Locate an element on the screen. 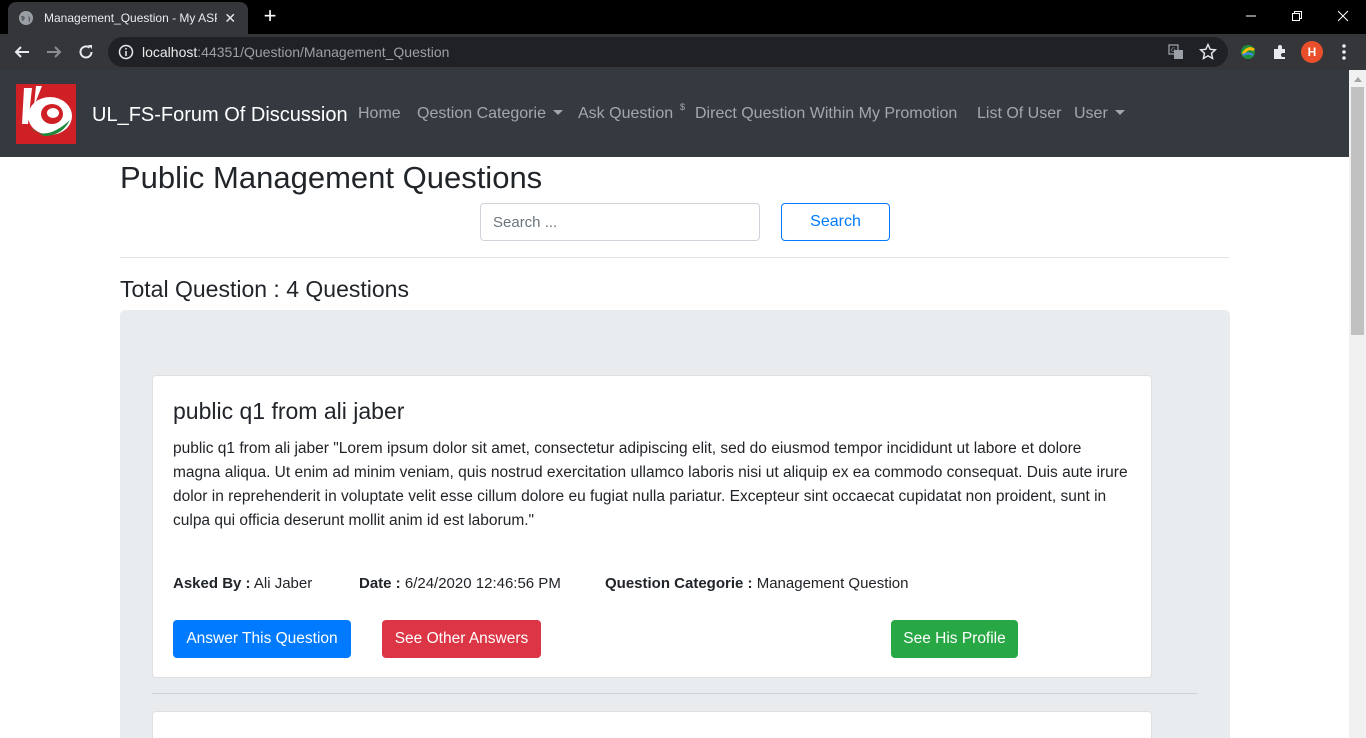  scrollbar-thumb is located at coordinates (1357, 211).